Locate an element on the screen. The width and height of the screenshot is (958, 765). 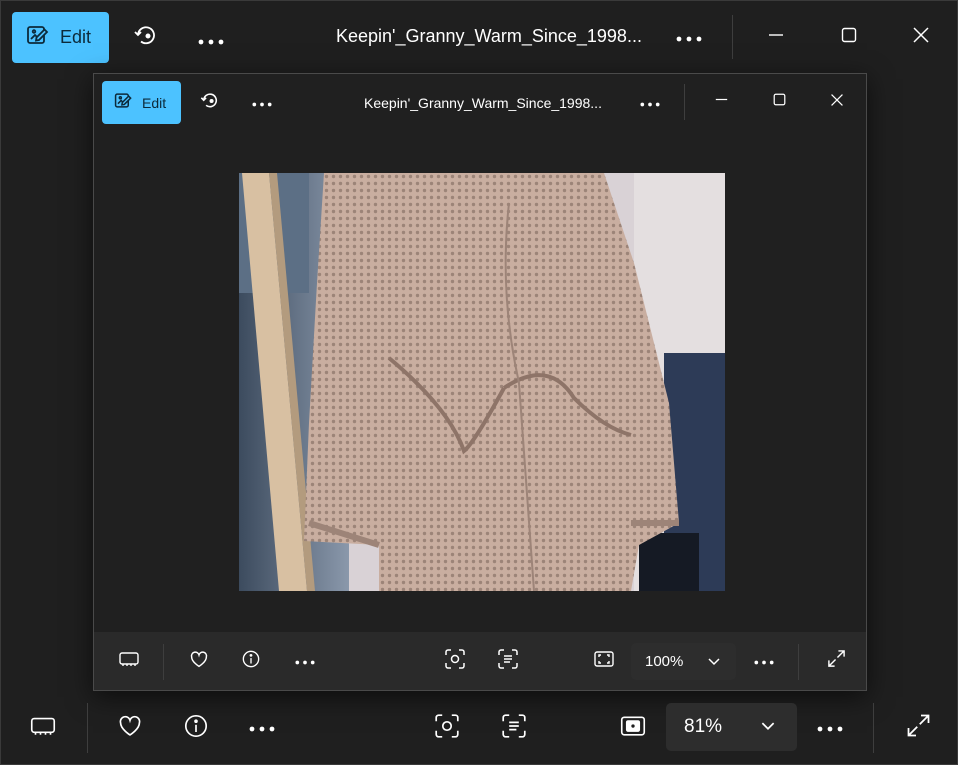
inner-more-button is located at coordinates (262, 103).